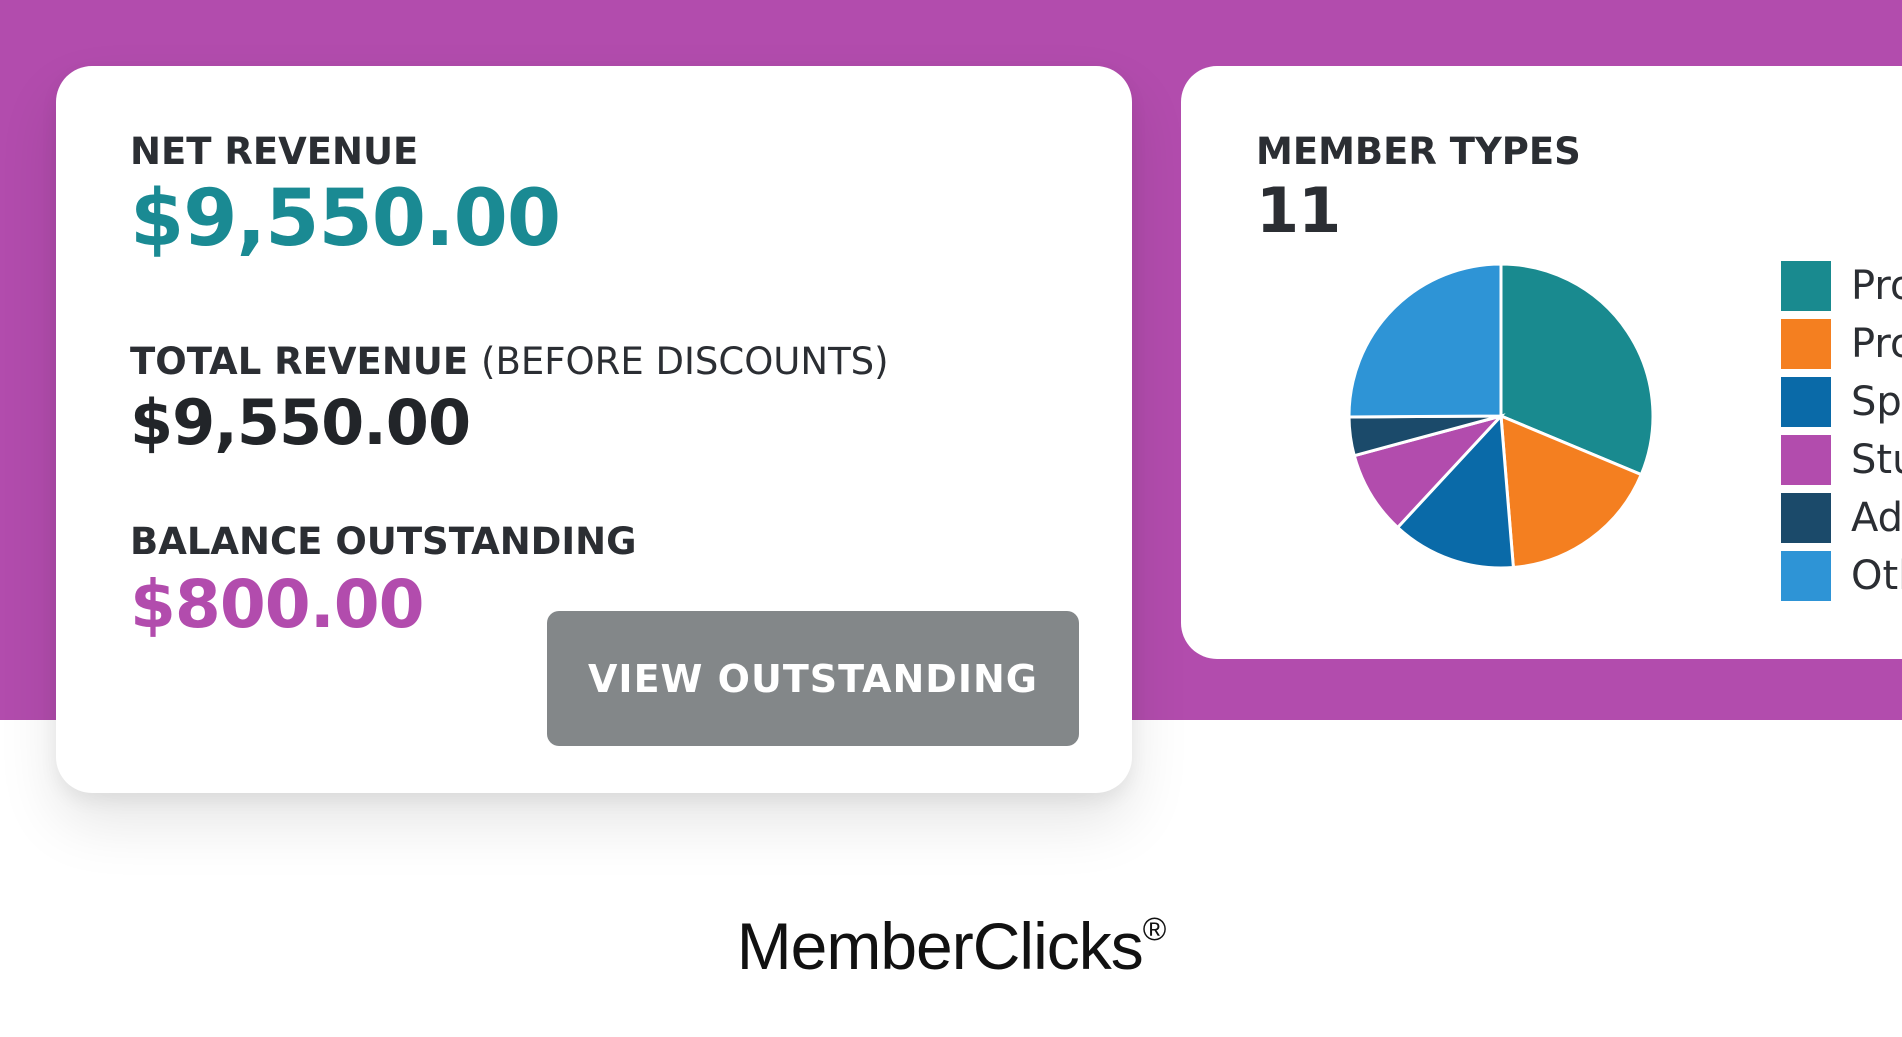 The height and width of the screenshot is (1037, 1902). Describe the element at coordinates (383, 541) in the screenshot. I see `balance-outstanding-label: BALANCE OUTSTANDING` at that location.